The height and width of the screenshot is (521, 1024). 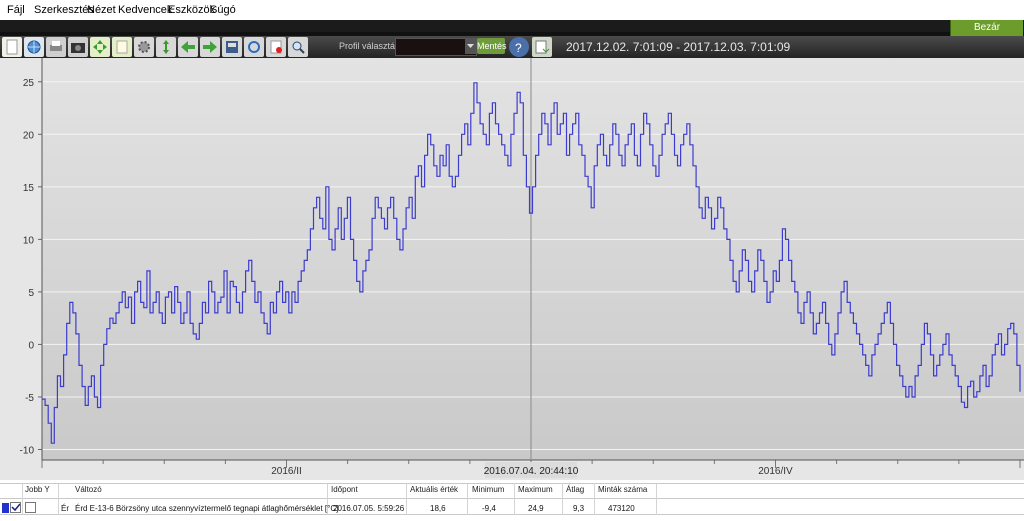 I want to click on row-prefix: Ér, so click(x=65, y=508).